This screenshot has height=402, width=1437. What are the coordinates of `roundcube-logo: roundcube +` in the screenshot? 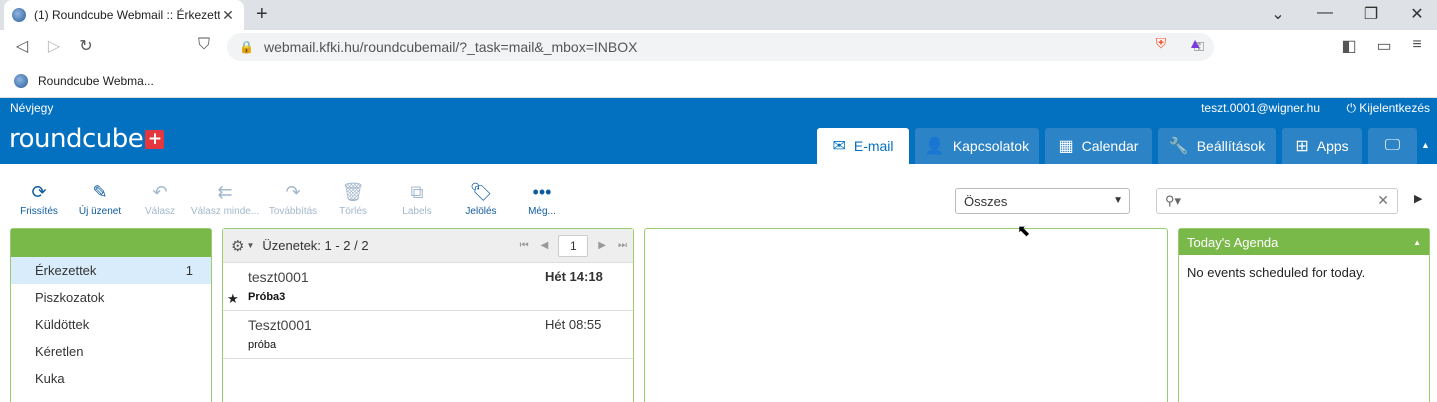 It's located at (87, 139).